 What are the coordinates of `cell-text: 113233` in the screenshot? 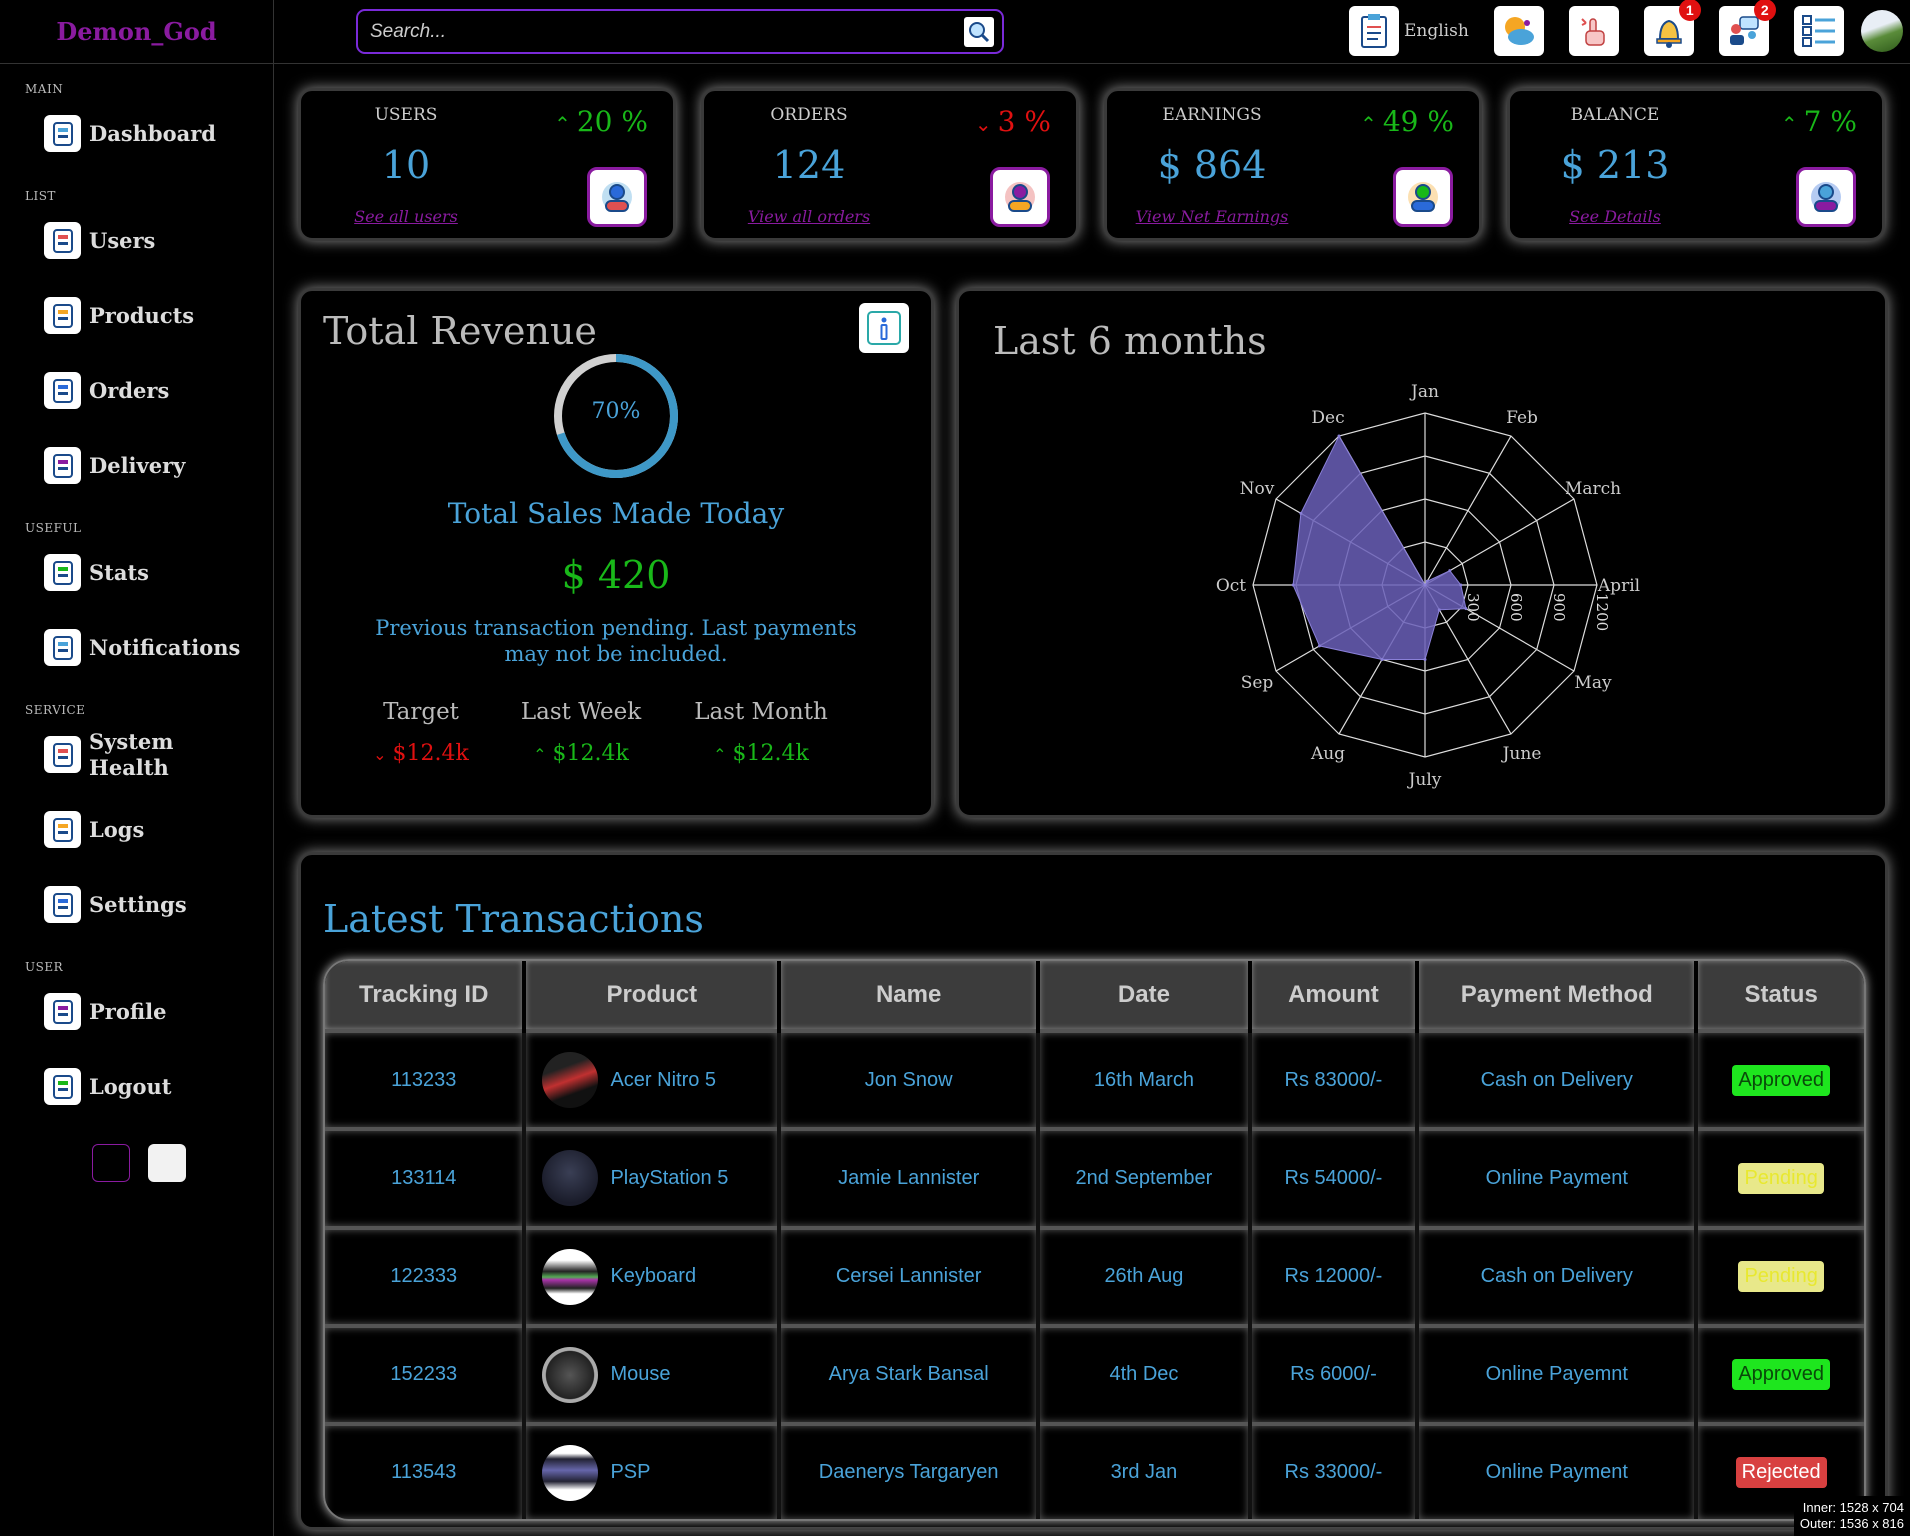 It's located at (424, 1079).